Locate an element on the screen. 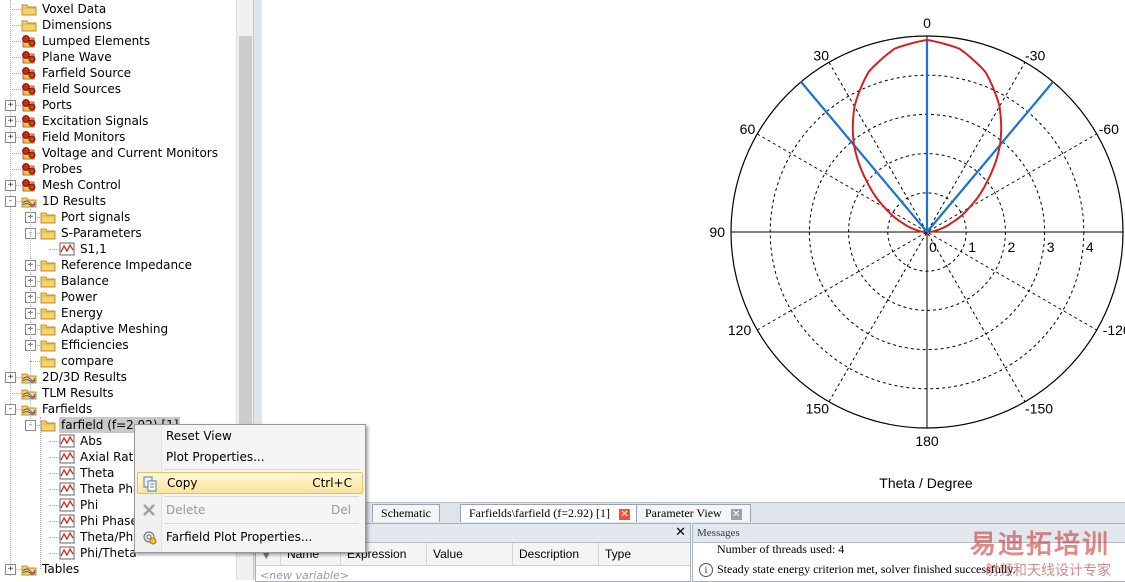 This screenshot has width=1125, height=582. tree-item: +2D/3D Results is located at coordinates (118, 377).